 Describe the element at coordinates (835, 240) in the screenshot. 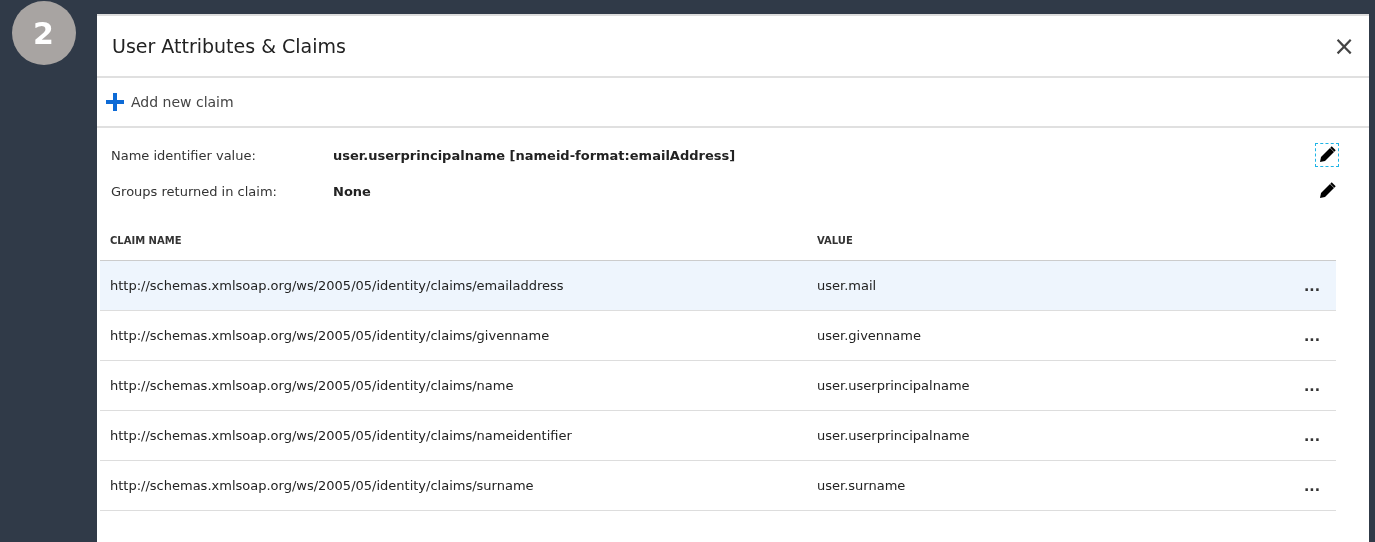

I see `column-header: VALUE` at that location.